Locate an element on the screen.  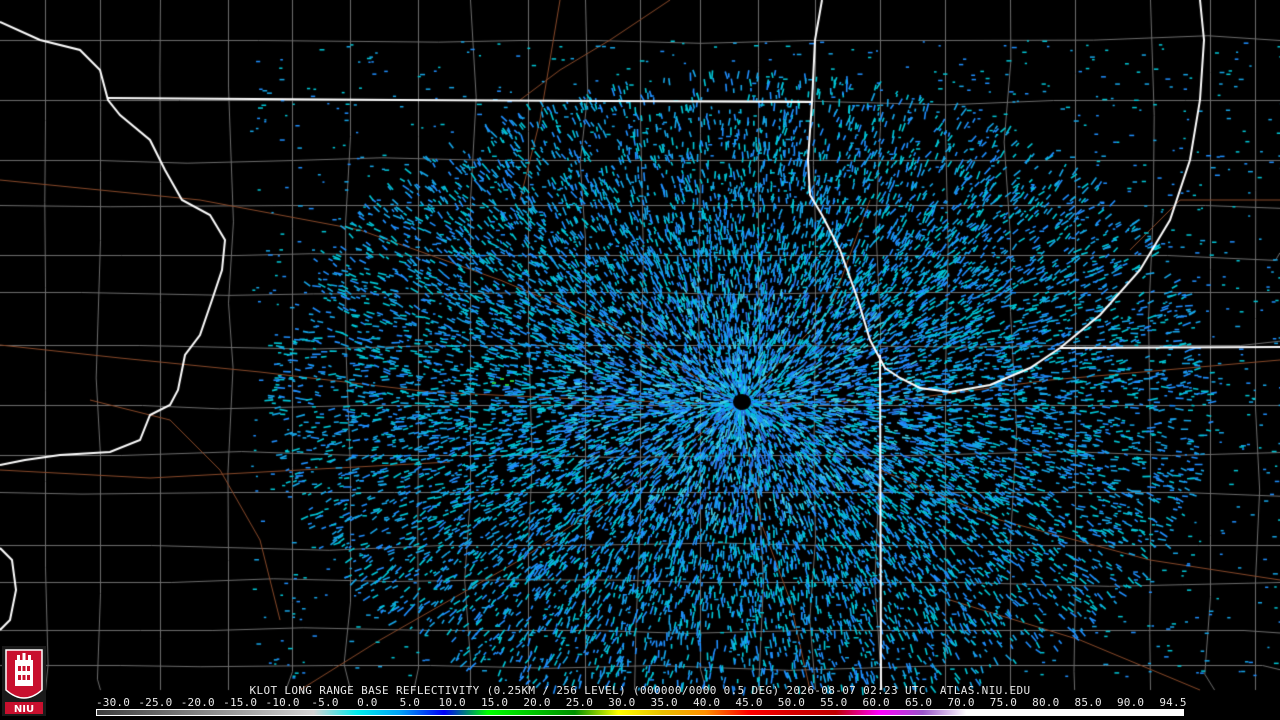
colorbar-tick-label: 50.0 is located at coordinates (791, 702).